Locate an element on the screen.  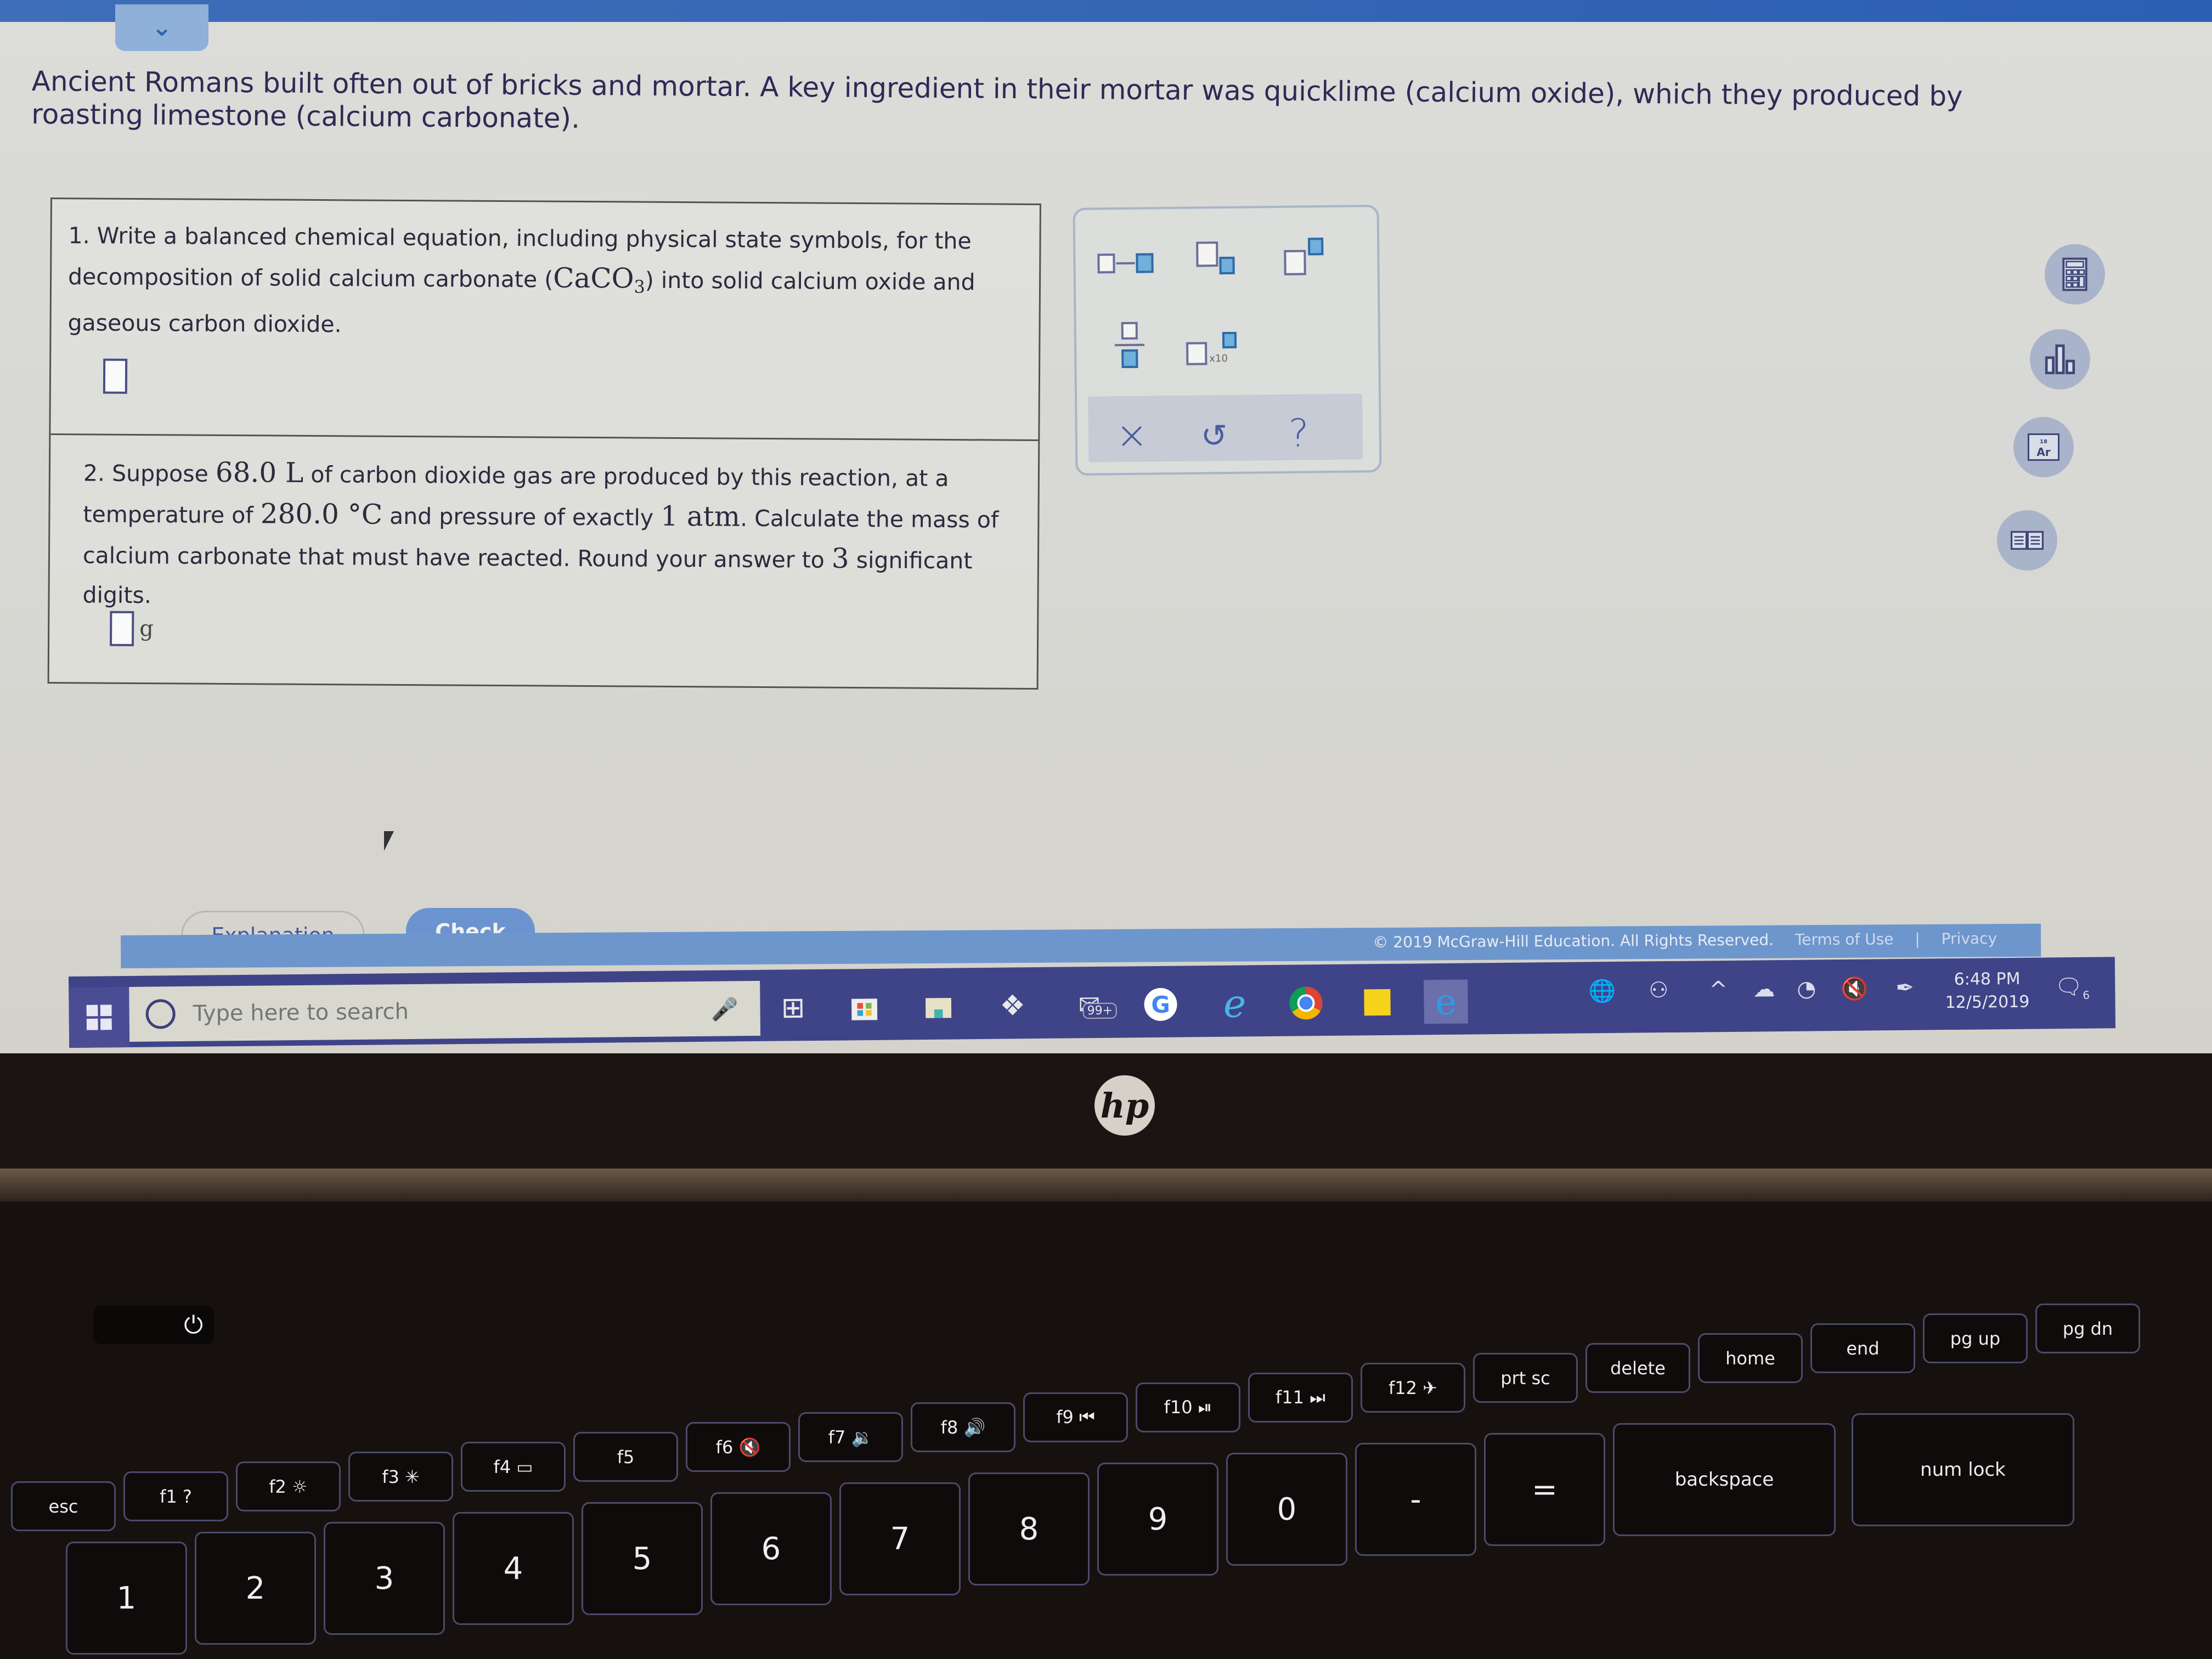
search-input is located at coordinates (426, 1012).